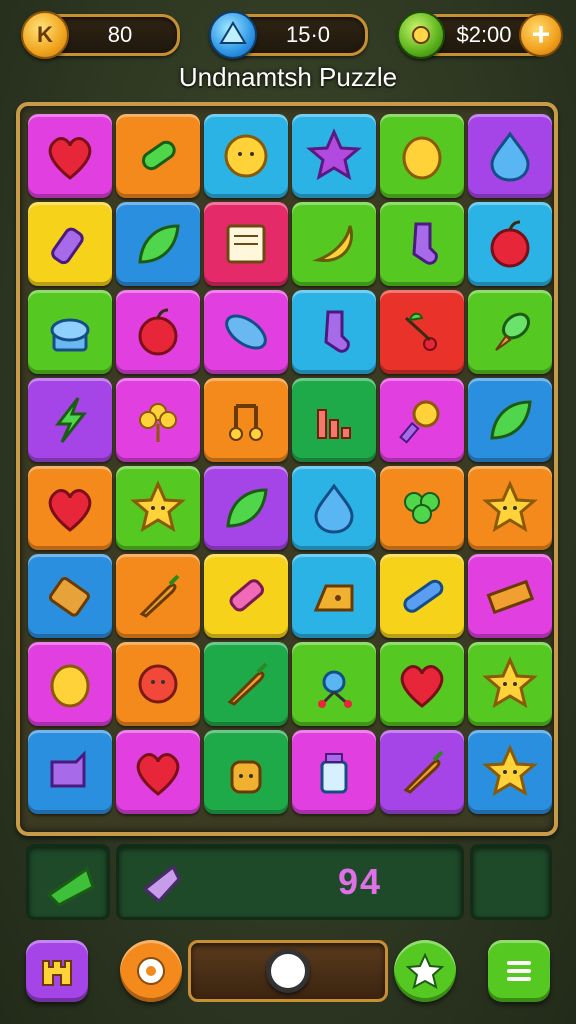  What do you see at coordinates (519, 971) in the screenshot?
I see `menu-button` at bounding box center [519, 971].